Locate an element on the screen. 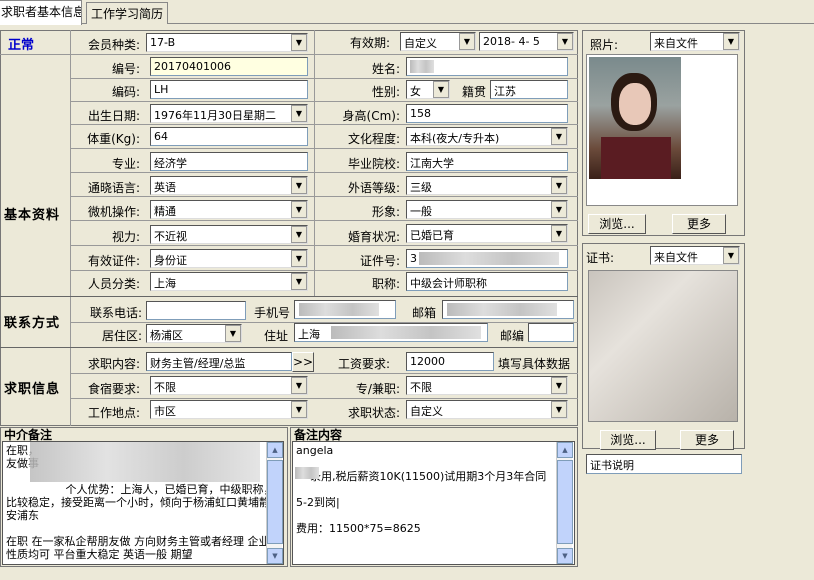  category-label: 人员分类: is located at coordinates (113, 284).